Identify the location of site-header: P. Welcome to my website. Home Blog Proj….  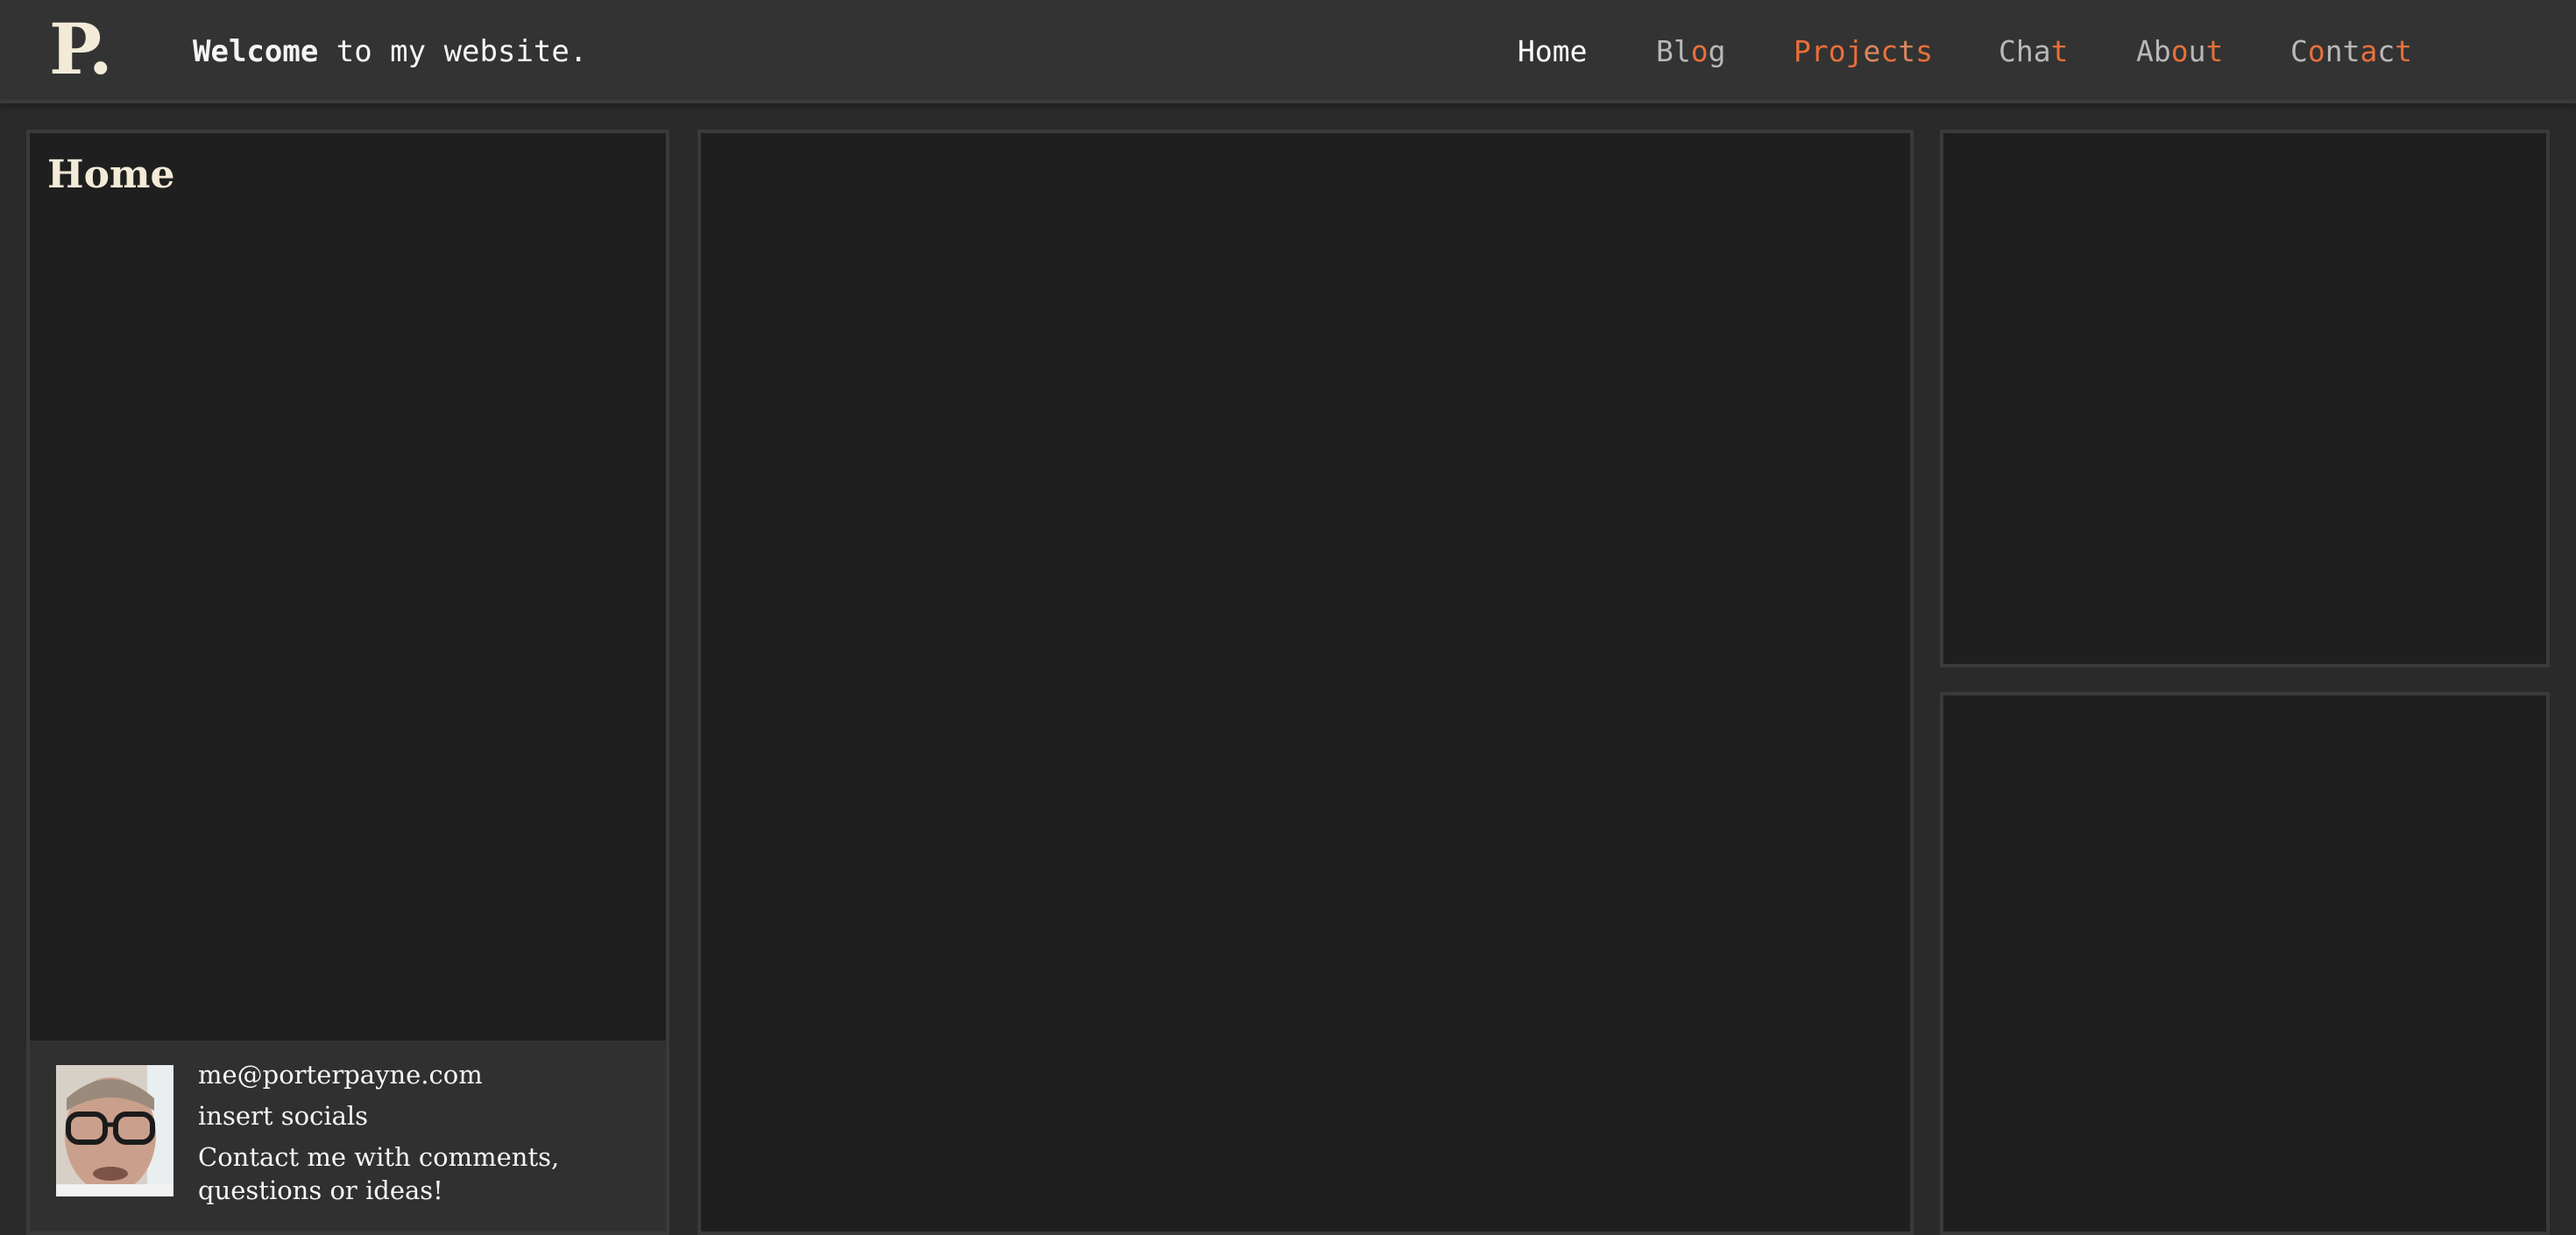
(1288, 51).